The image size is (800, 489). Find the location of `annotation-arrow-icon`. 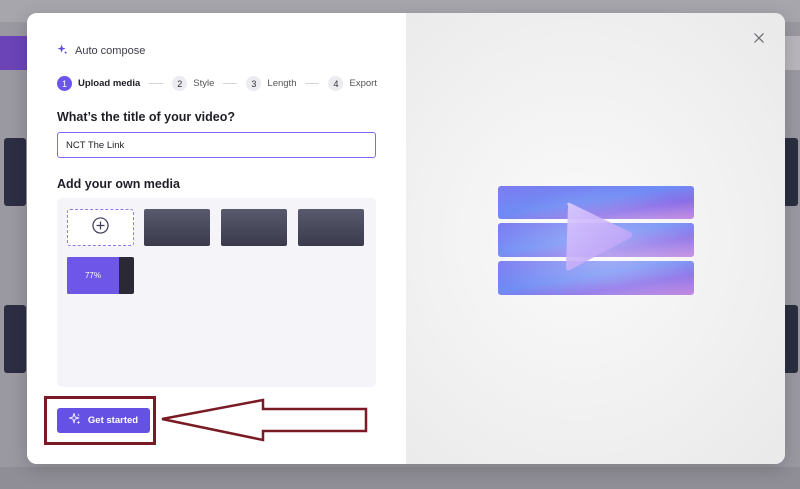

annotation-arrow-icon is located at coordinates (264, 420).